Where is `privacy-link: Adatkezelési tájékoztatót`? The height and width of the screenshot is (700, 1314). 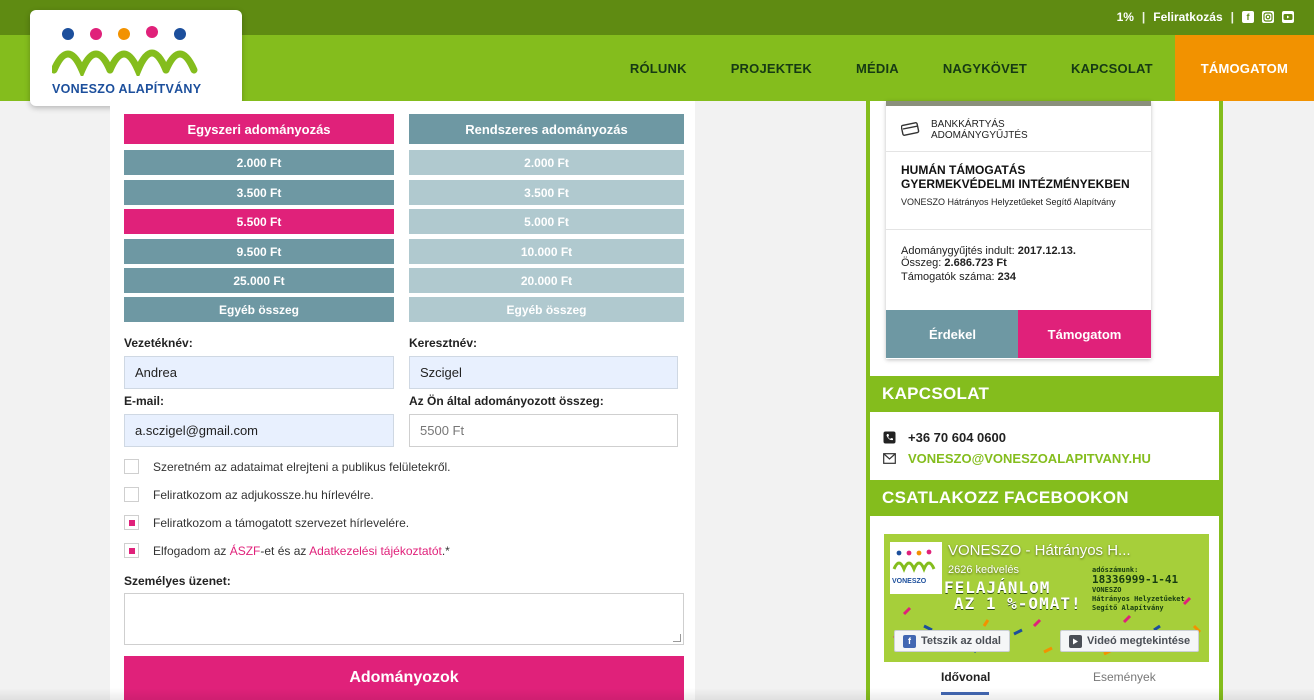
privacy-link: Adatkezelési tájékoztatót is located at coordinates (375, 551).